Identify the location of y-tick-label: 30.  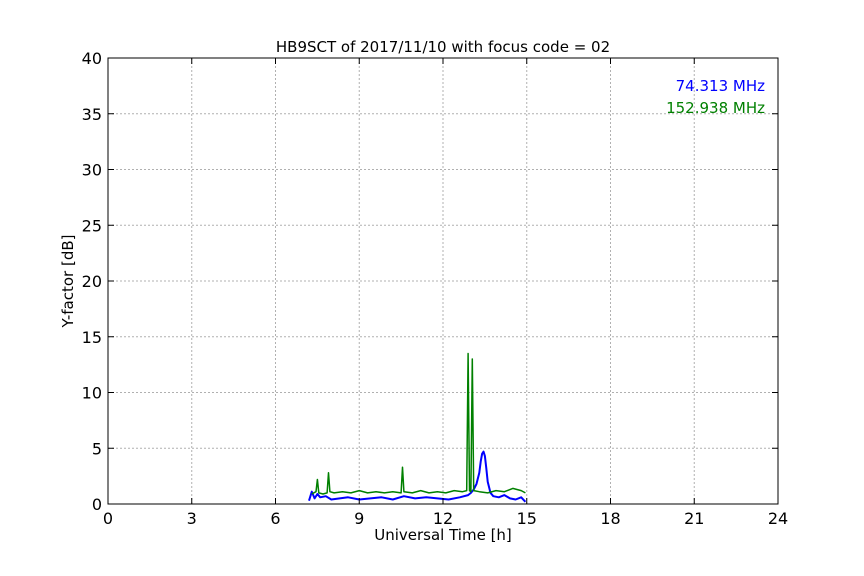
(92, 170).